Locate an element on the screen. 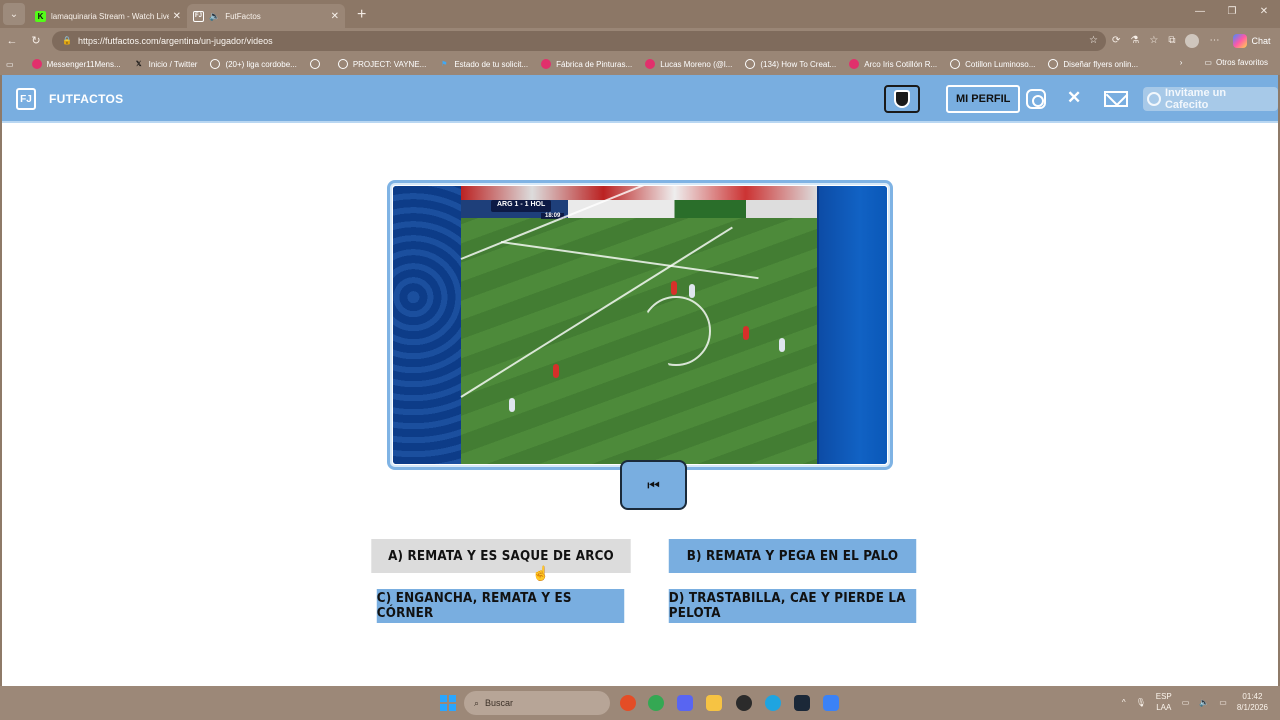  tab-actions-button: ⌄ is located at coordinates (14, 14).